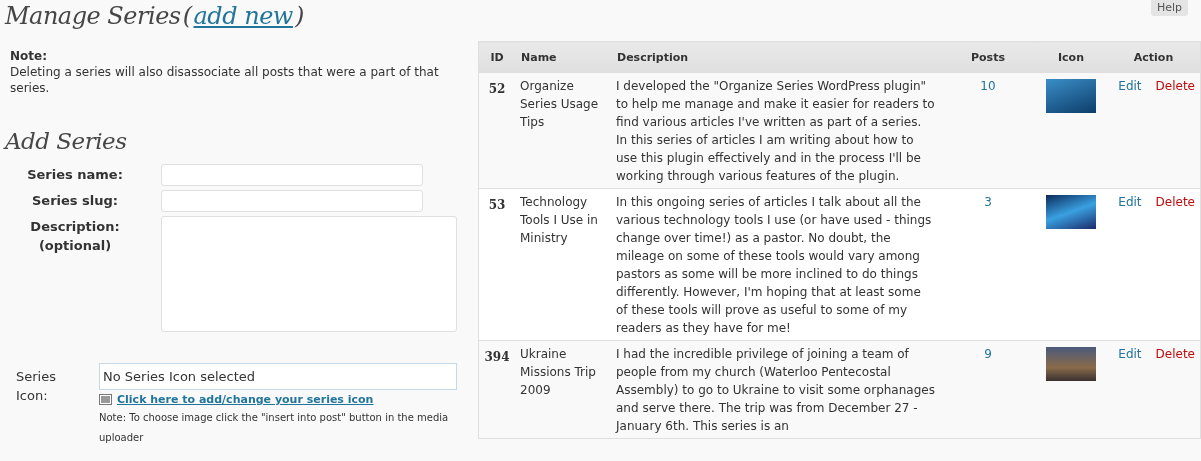 Image resolution: width=1201 pixels, height=461 pixels. Describe the element at coordinates (36, 386) in the screenshot. I see `field-label: Series Icon:` at that location.